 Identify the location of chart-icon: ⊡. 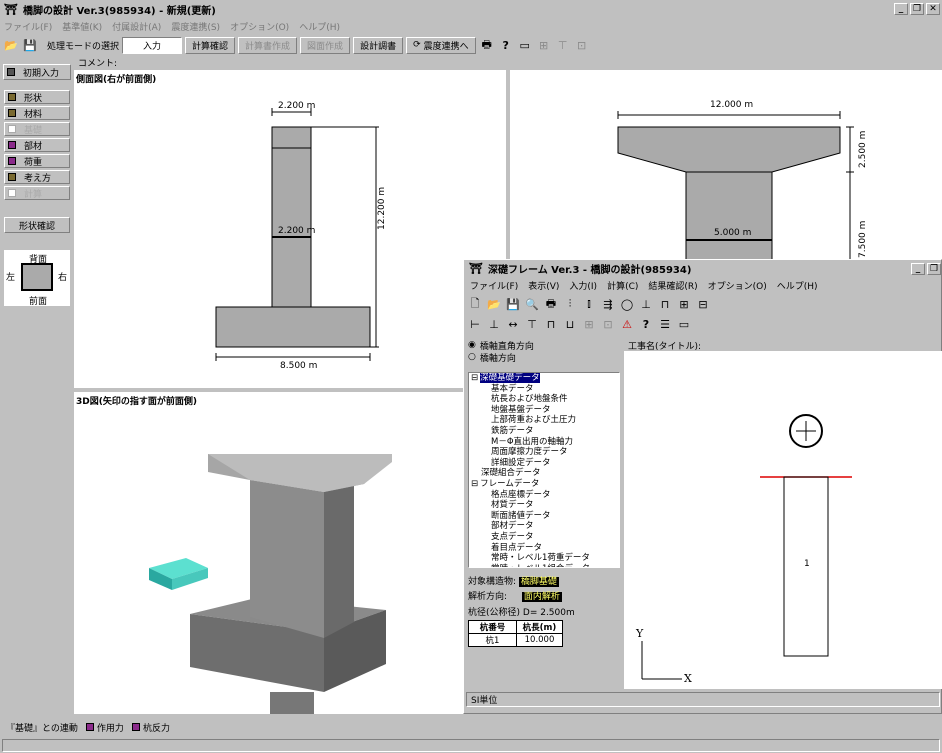
(608, 324).